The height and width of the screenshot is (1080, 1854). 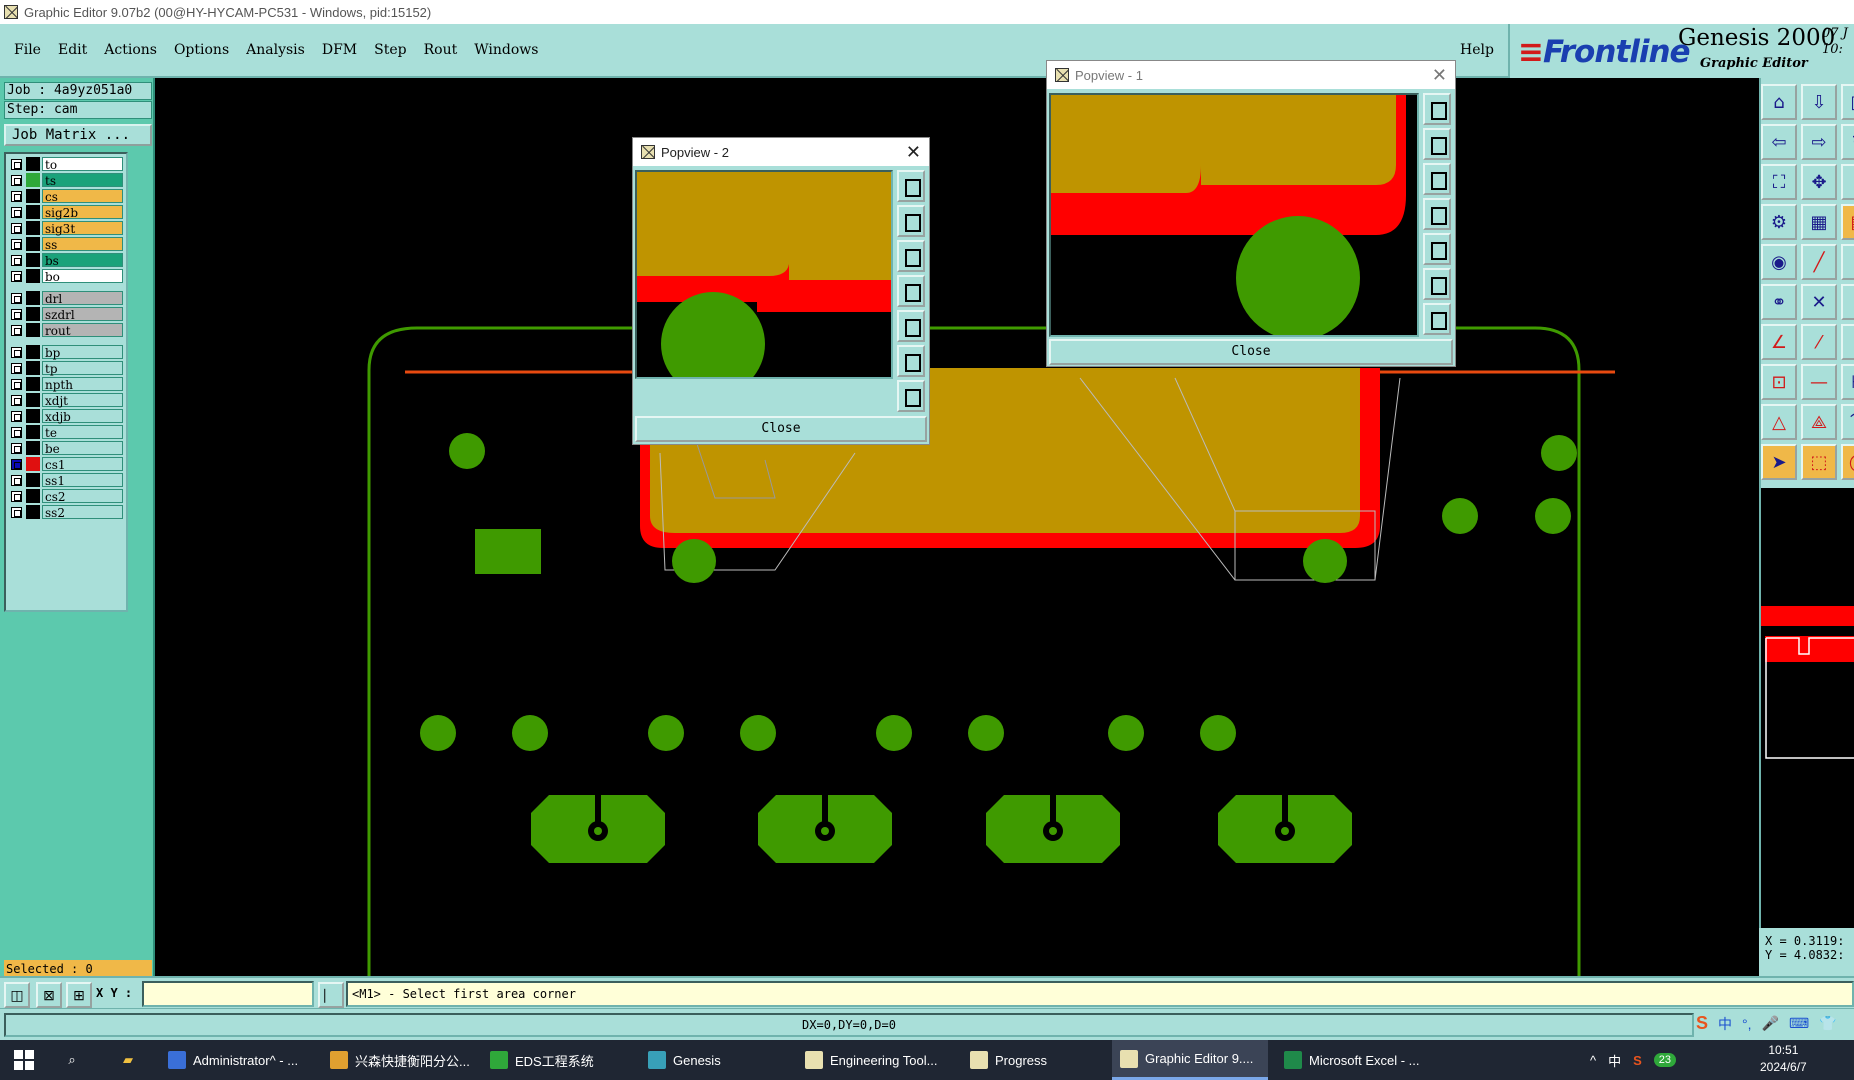 What do you see at coordinates (1819, 182) in the screenshot?
I see `center-icon: ✥` at bounding box center [1819, 182].